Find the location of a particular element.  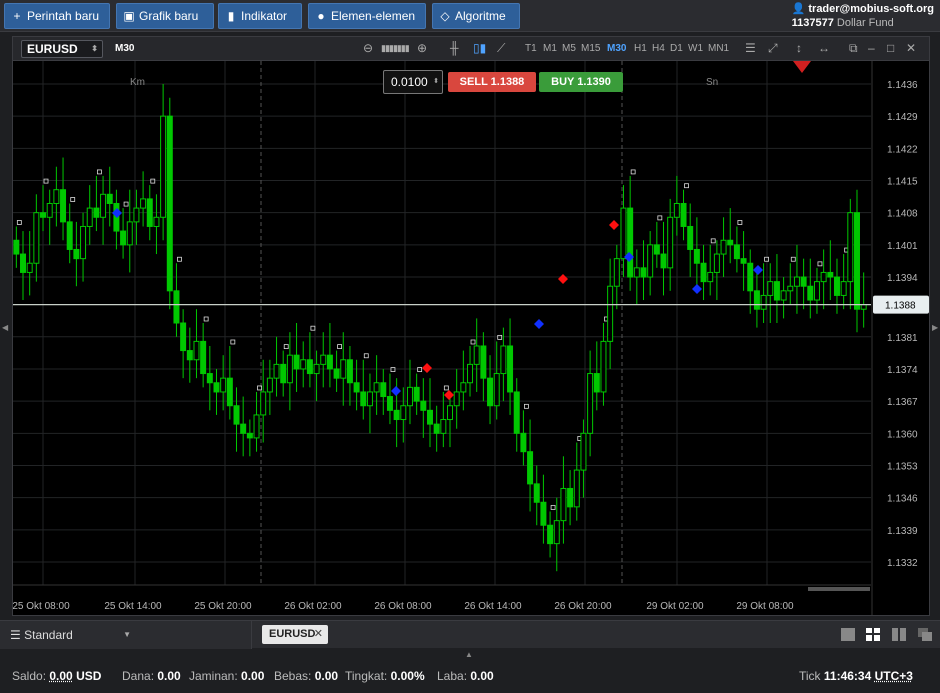

elements-button: ● Elemen-elemen is located at coordinates (367, 16).